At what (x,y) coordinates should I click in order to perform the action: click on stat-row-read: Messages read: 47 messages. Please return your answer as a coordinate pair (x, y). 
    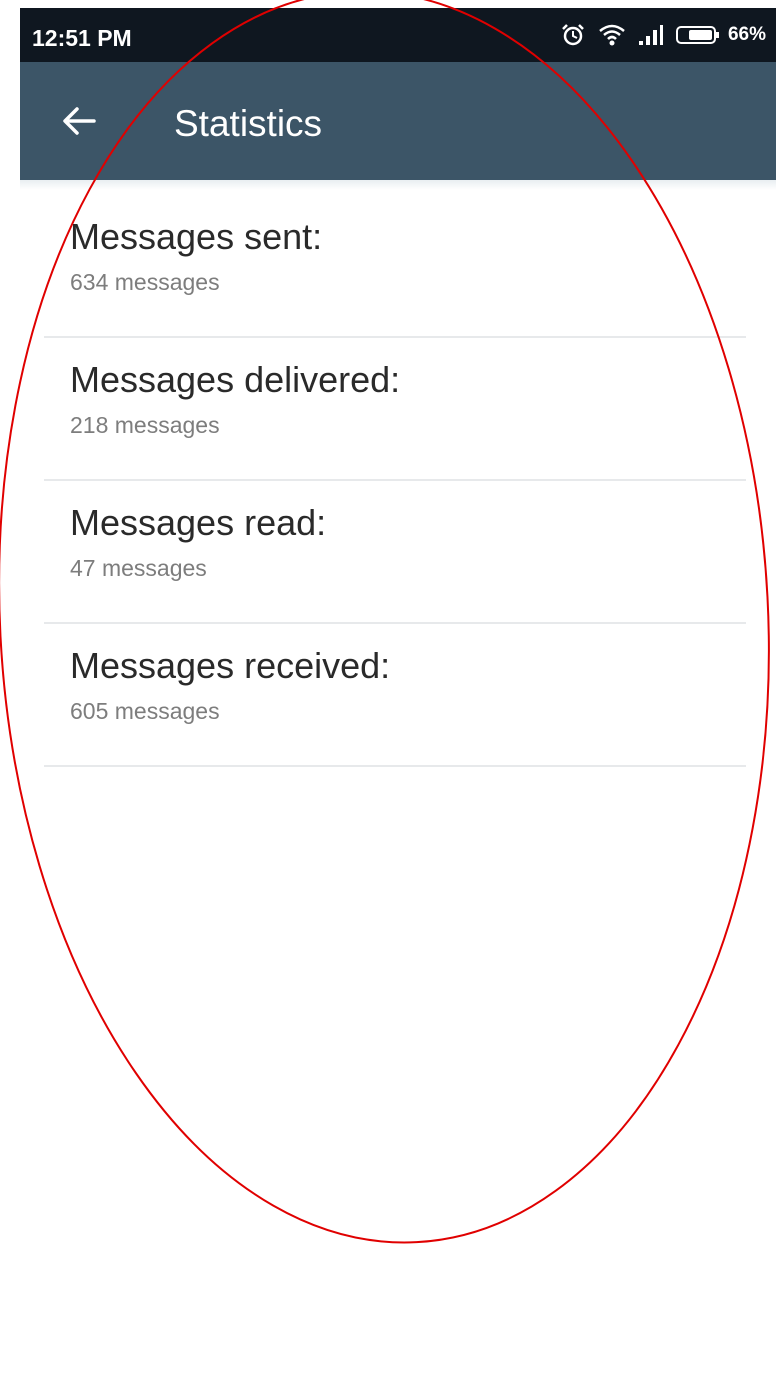
    Looking at the image, I should click on (395, 552).